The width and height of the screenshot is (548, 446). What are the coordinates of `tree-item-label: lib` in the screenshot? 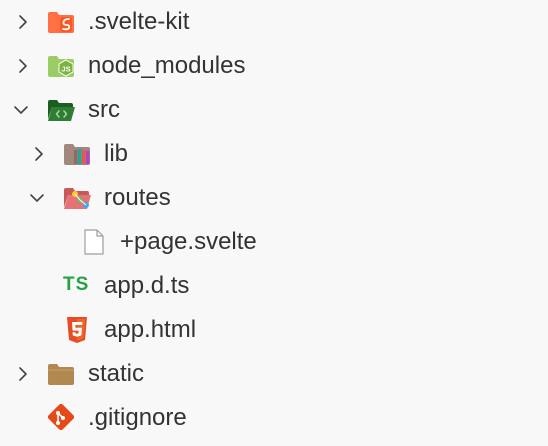 It's located at (116, 153).